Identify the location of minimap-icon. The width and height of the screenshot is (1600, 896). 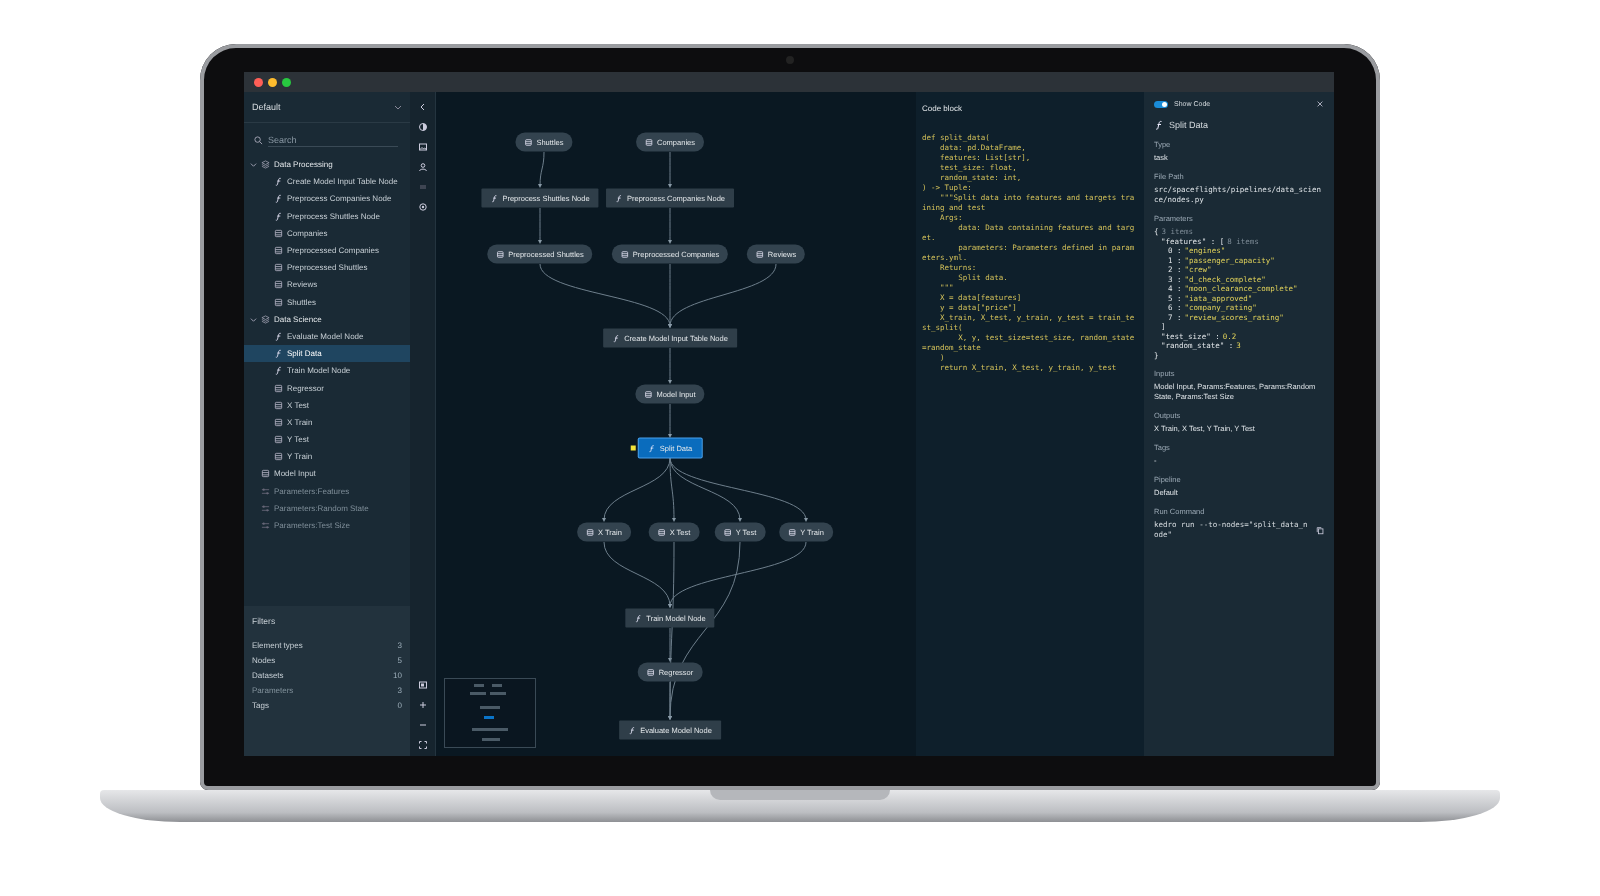
(422, 685).